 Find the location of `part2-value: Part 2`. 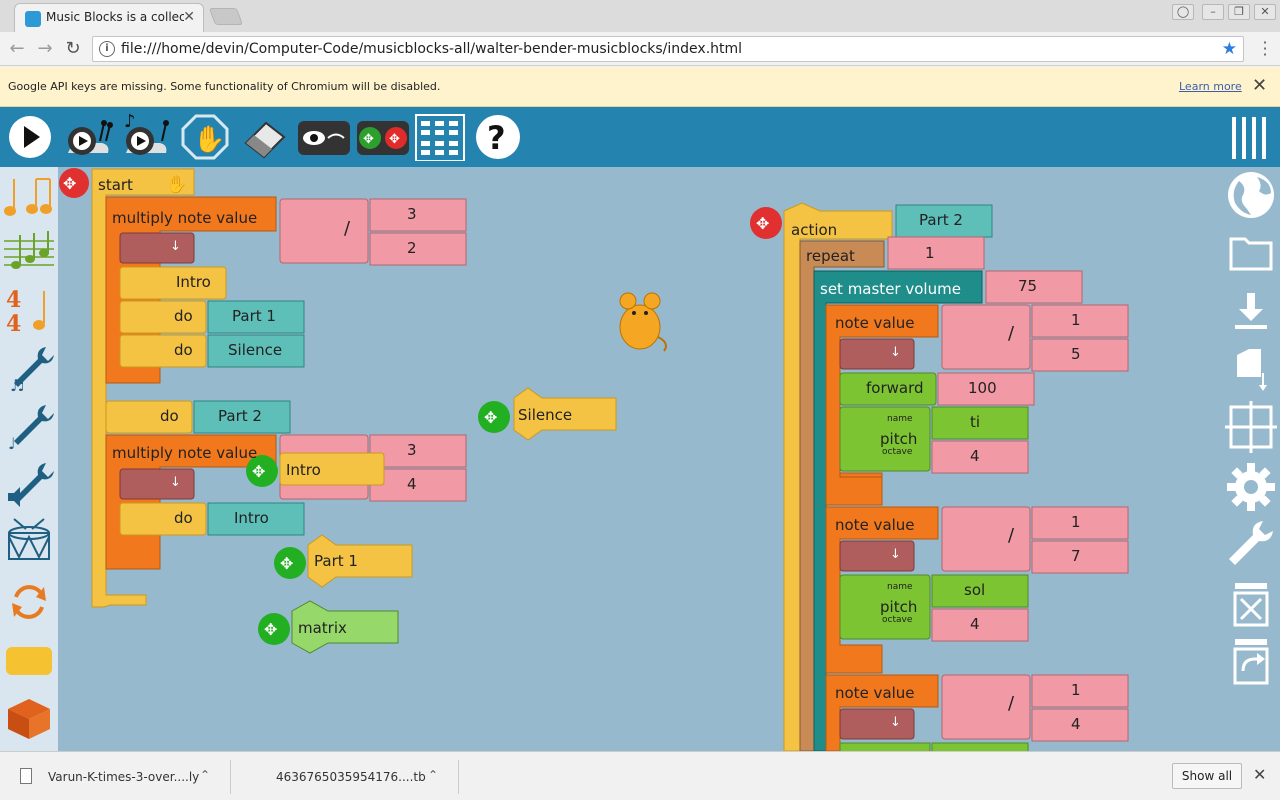

part2-value: Part 2 is located at coordinates (240, 416).